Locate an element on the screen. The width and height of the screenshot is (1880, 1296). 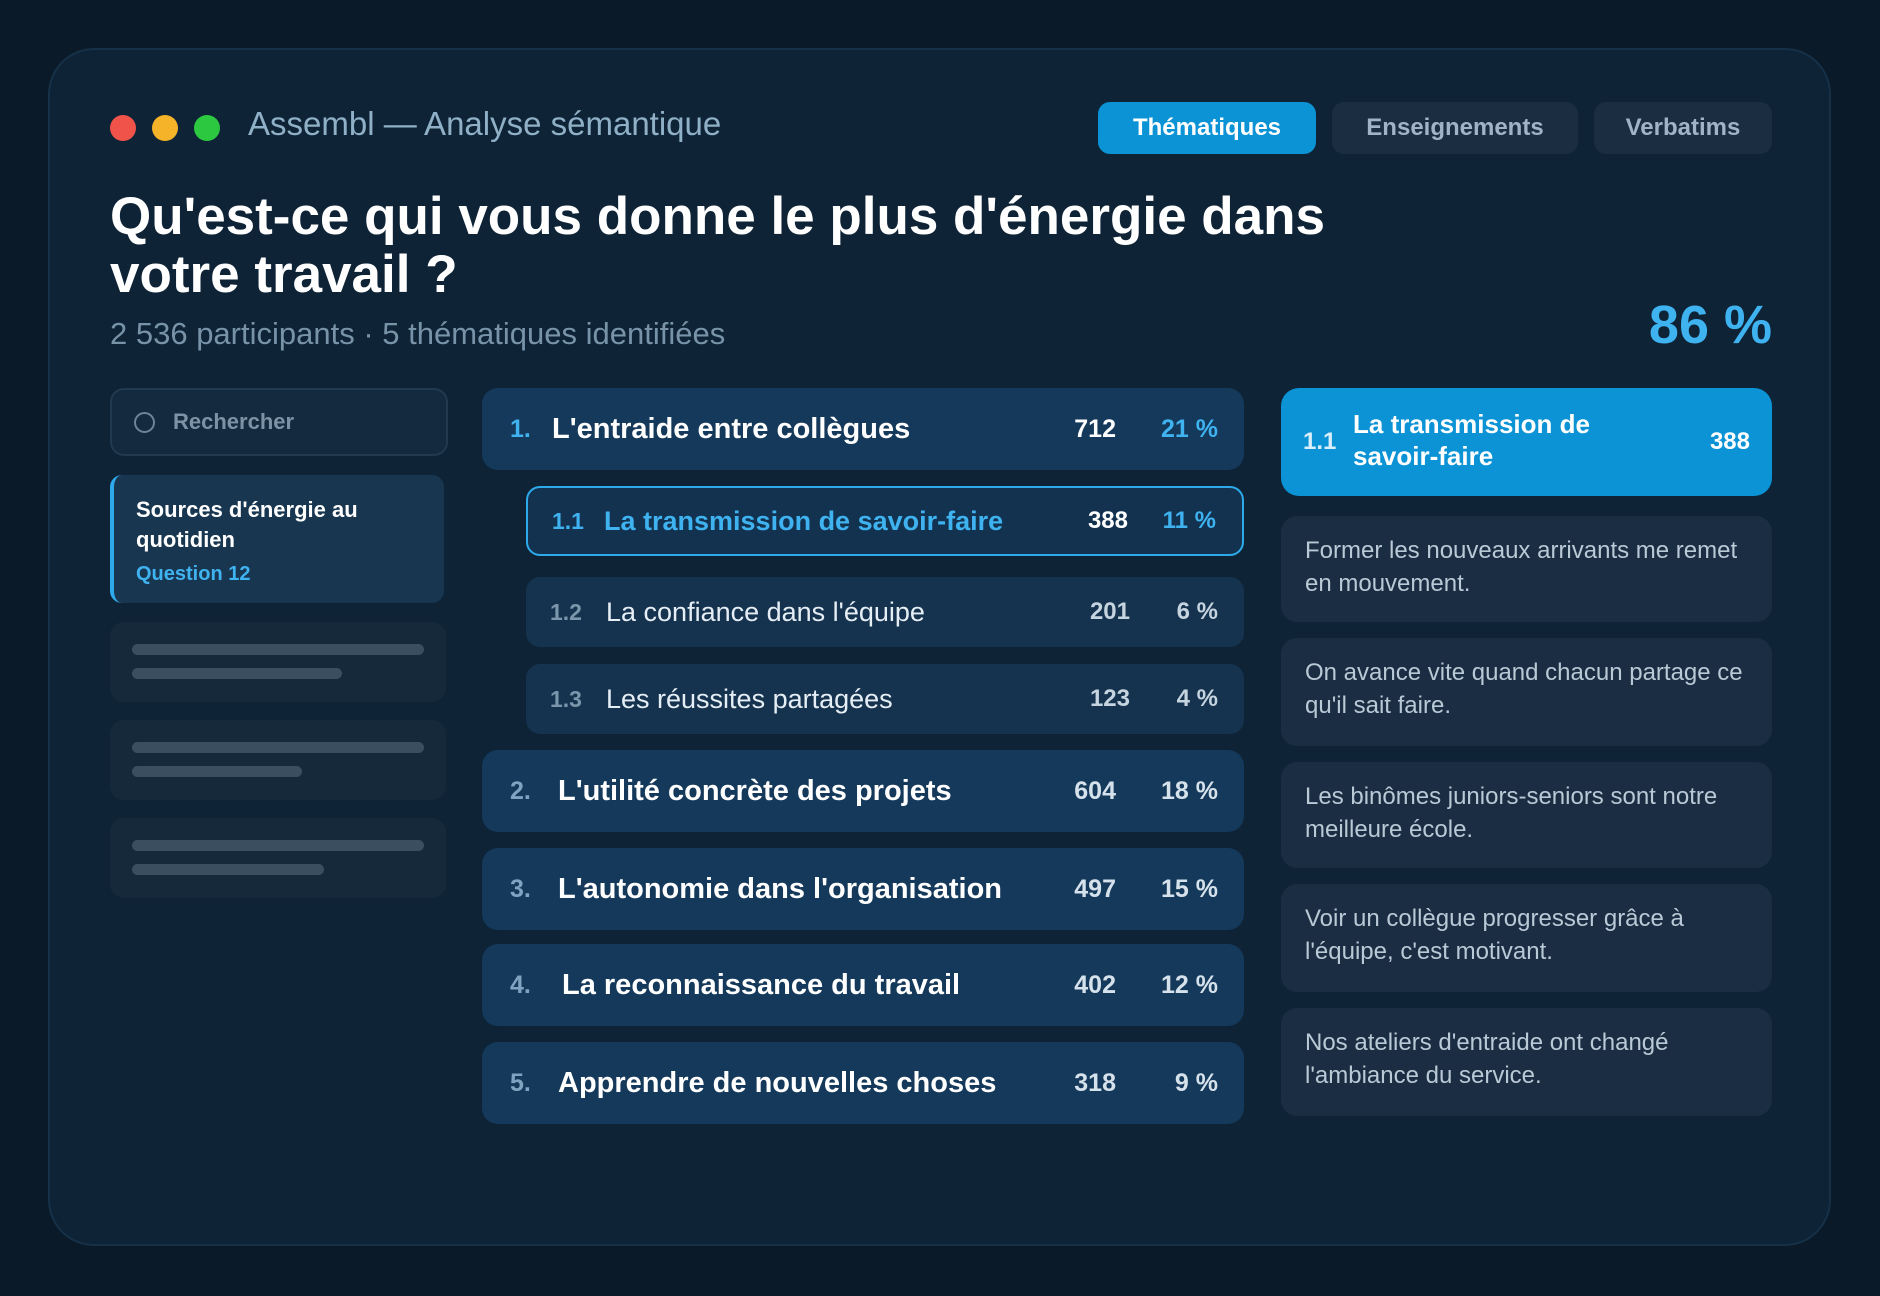
subtheme-number: 1.1 is located at coordinates (568, 520).